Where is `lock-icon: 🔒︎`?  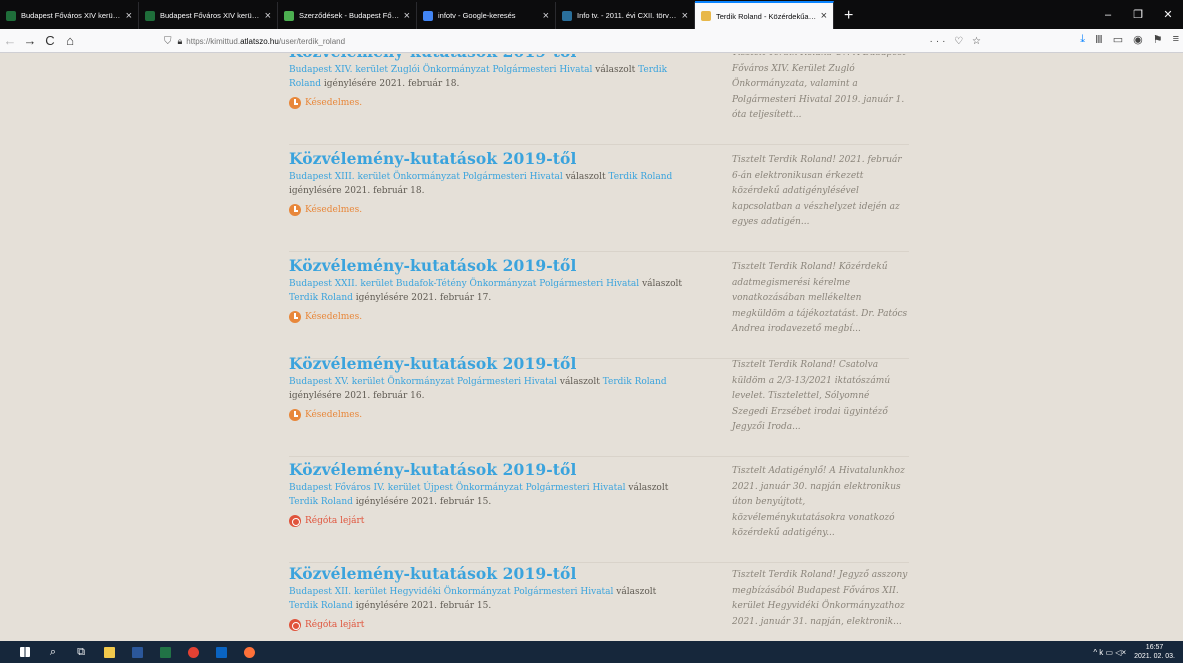 lock-icon: 🔒︎ is located at coordinates (180, 41).